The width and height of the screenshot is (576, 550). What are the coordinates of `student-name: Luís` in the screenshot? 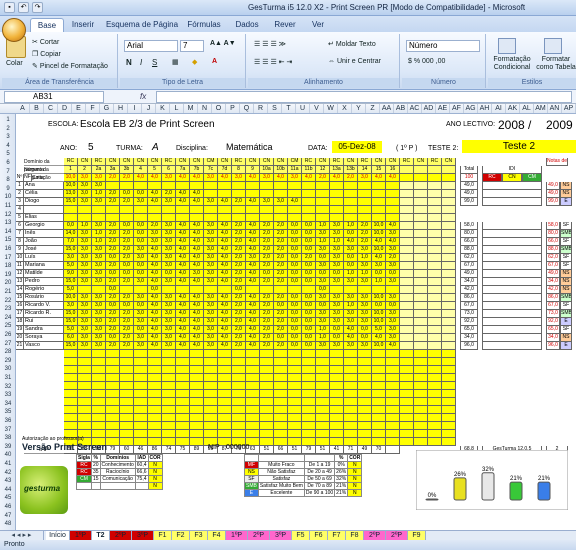 It's located at (44, 258).